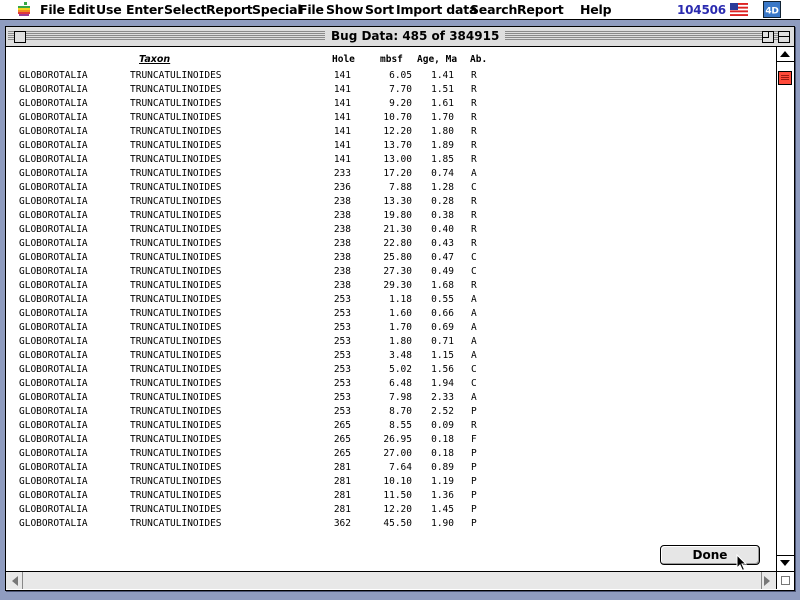 This screenshot has height=600, width=800. Describe the element at coordinates (20, 37) in the screenshot. I see `close-box-icon` at that location.